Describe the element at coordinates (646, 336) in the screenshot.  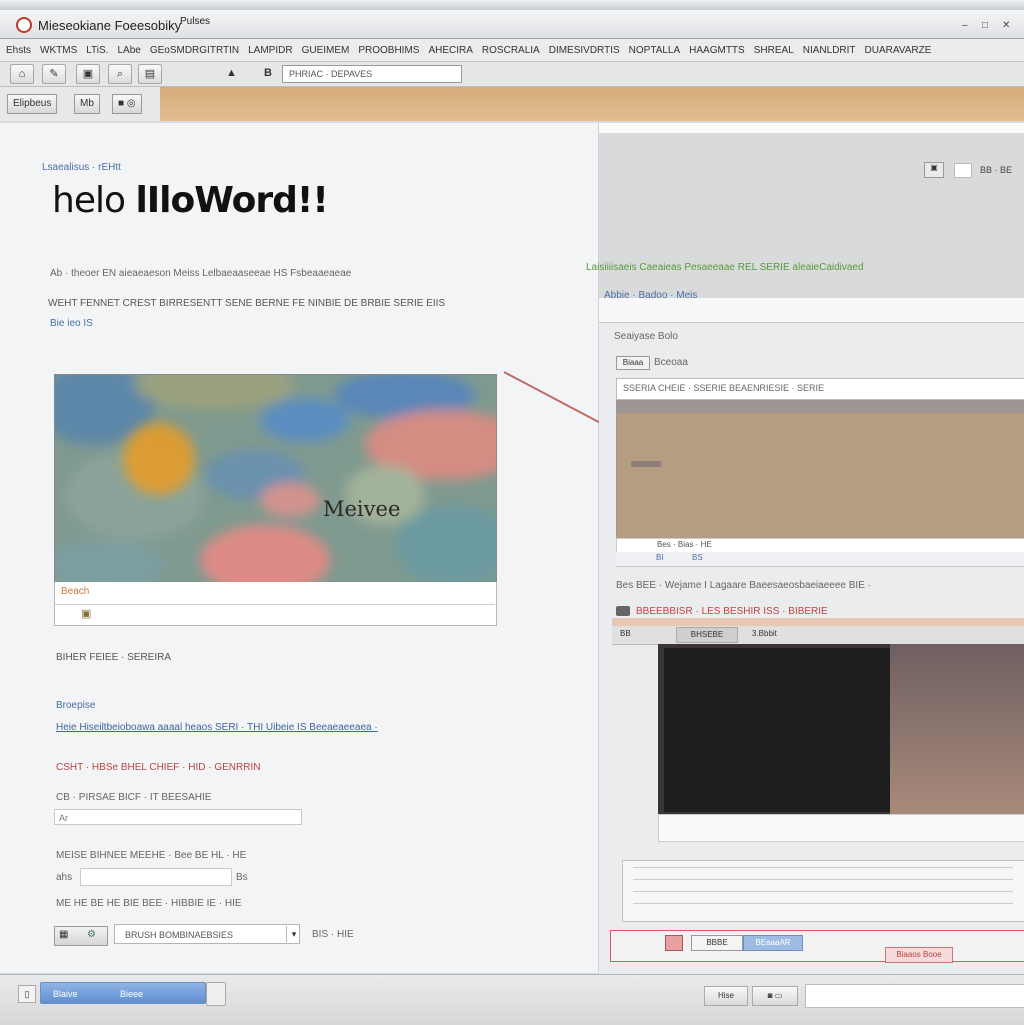
I see `panel-title: Seaiyase Bolo` at that location.